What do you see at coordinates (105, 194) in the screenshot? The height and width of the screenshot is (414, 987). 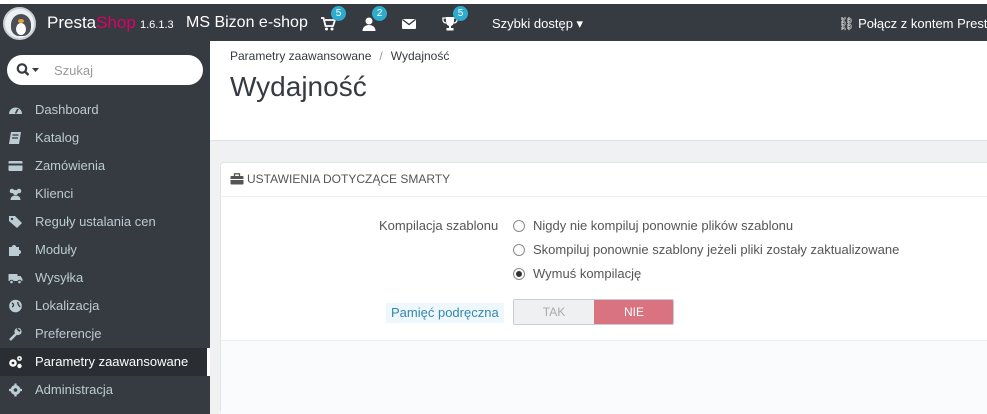 I see `sidebar-item-customers: Klienci` at bounding box center [105, 194].